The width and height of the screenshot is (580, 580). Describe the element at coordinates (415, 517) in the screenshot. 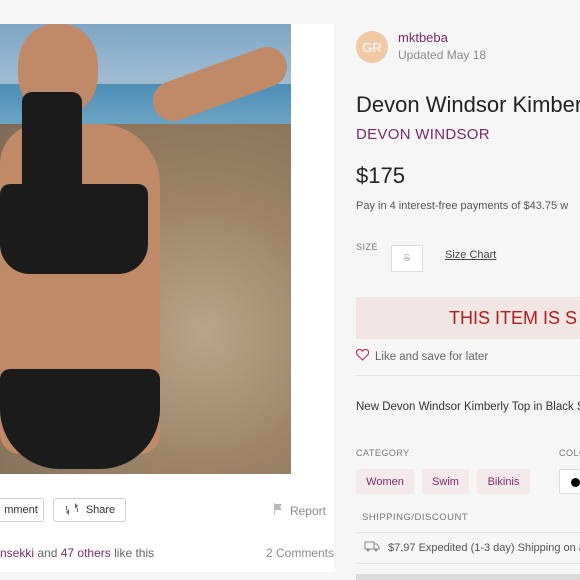

I see `shipping-label: SHIPPING/DISCOUNT` at that location.